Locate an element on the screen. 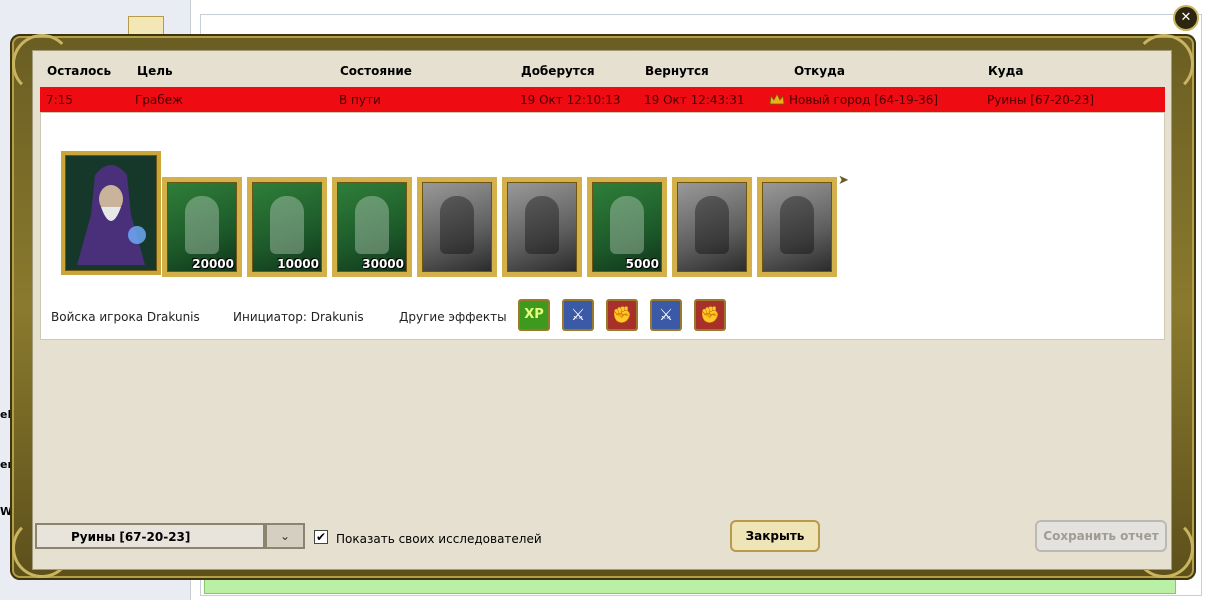  destination-select: Руины [67-20-23] is located at coordinates (150, 536).